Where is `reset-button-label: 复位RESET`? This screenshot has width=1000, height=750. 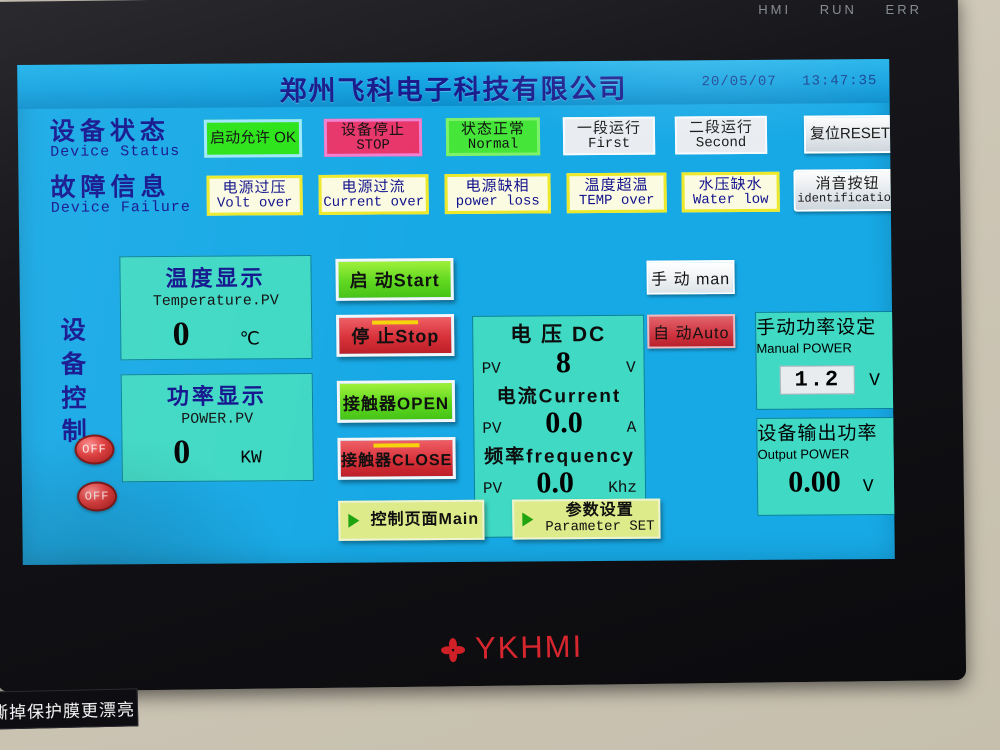 reset-button-label: 复位RESET is located at coordinates (850, 134).